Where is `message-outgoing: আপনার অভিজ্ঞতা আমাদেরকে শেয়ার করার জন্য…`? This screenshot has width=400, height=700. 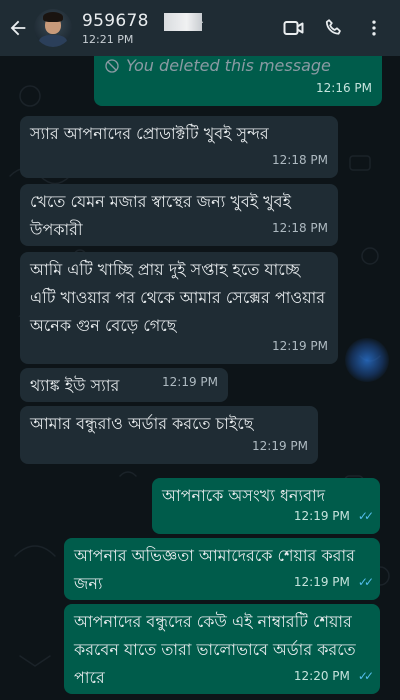 message-outgoing: আপনার অভিজ্ঞতা আমাদেরকে শেয়ার করার জন্য… is located at coordinates (222, 569).